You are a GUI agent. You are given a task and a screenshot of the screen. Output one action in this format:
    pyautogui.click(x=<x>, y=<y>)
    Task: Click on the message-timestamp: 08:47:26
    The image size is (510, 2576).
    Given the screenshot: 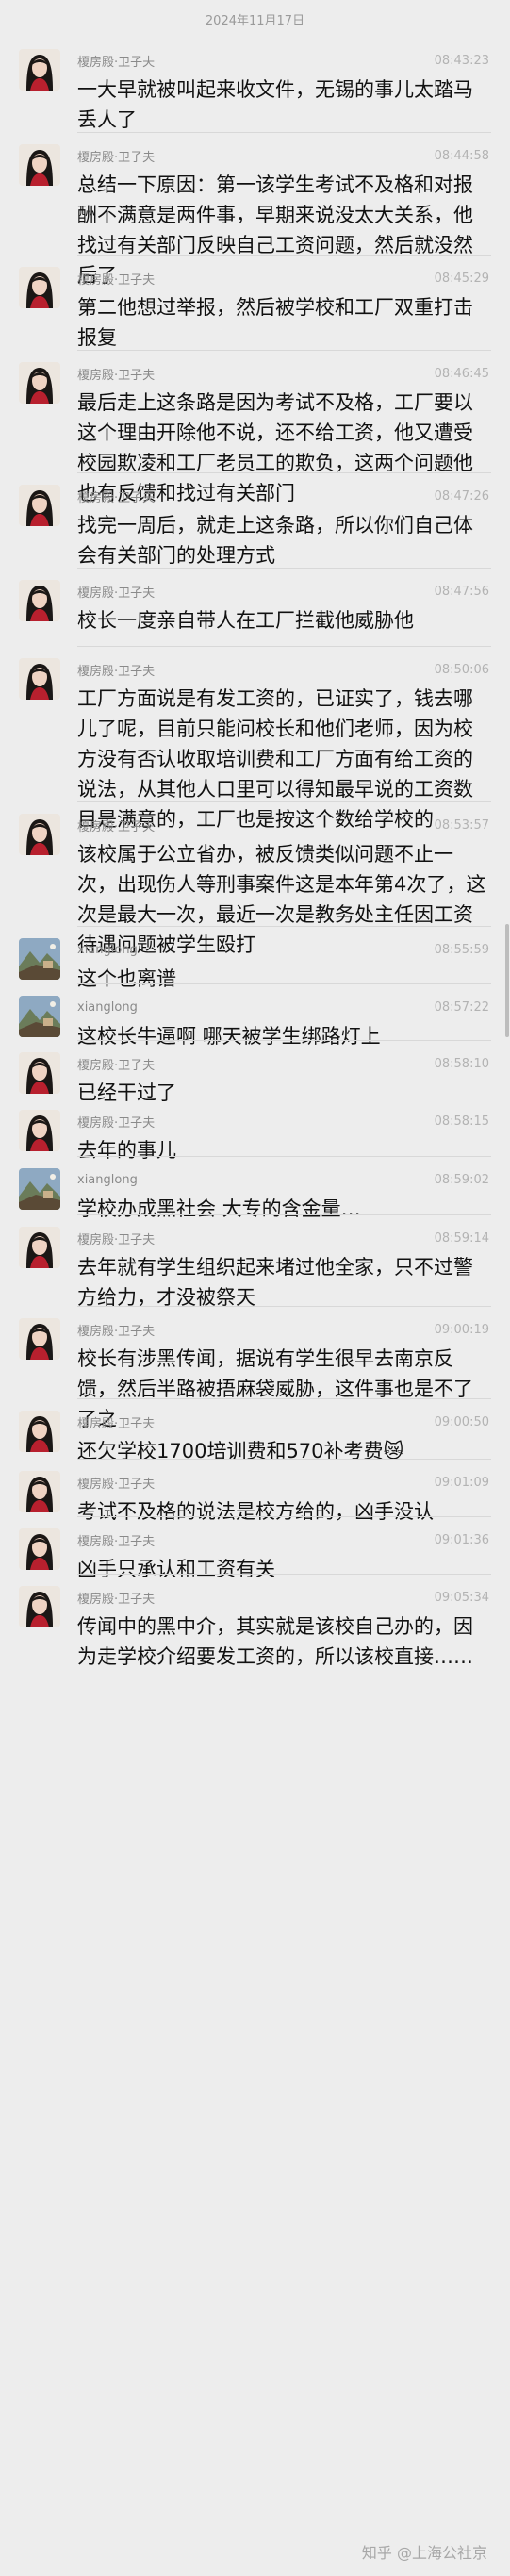 What is the action you would take?
    pyautogui.click(x=462, y=496)
    